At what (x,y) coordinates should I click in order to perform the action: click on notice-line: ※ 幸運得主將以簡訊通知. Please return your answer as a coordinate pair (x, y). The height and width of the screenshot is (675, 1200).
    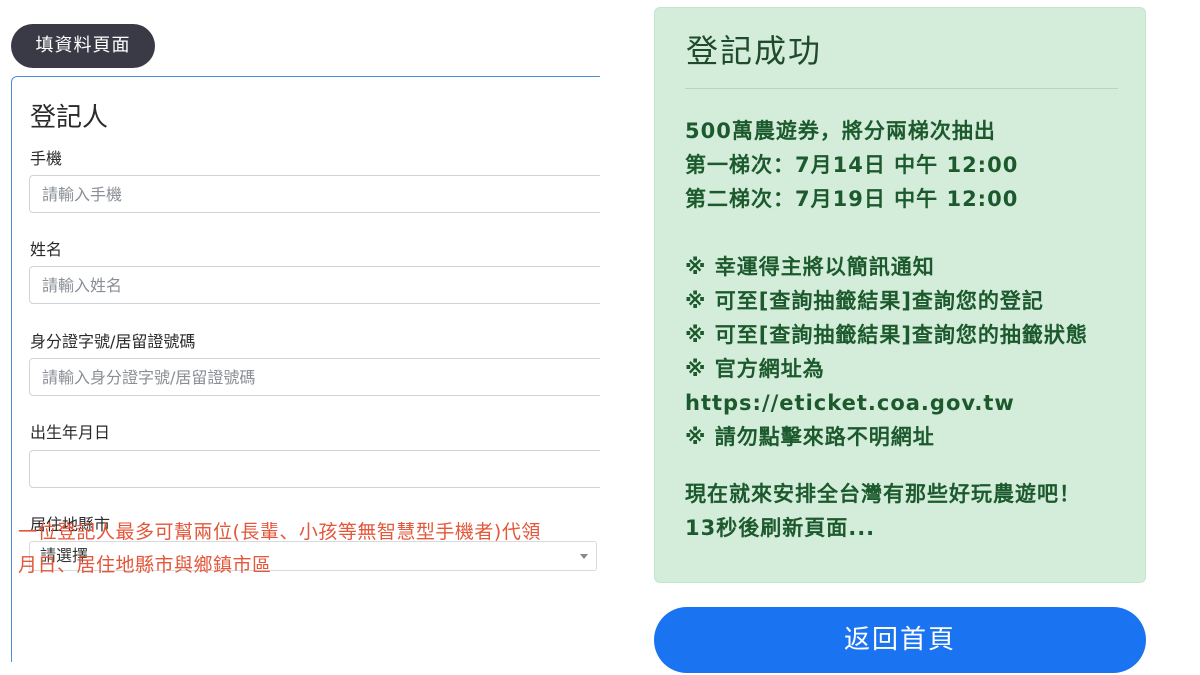
    Looking at the image, I should click on (810, 267).